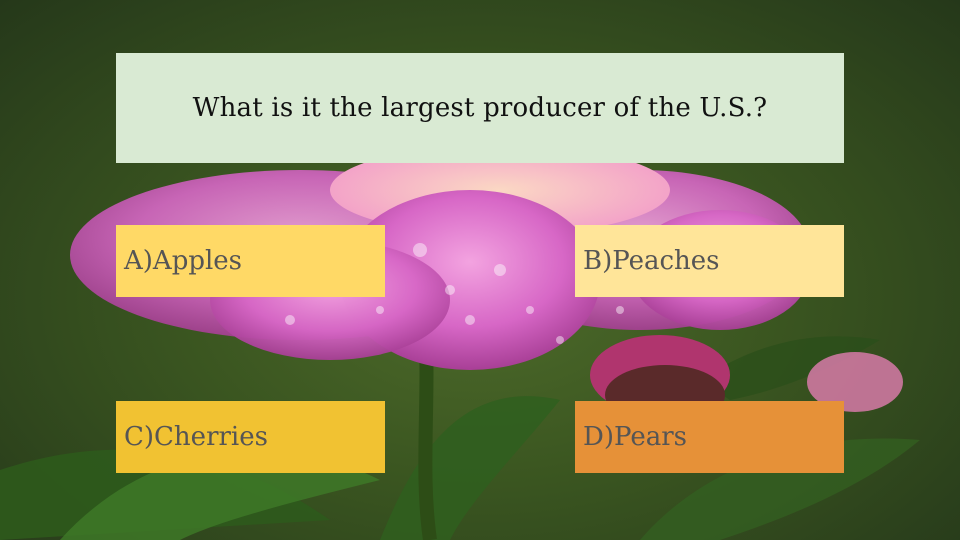 The image size is (960, 540). What do you see at coordinates (651, 261) in the screenshot?
I see `answer-option-b-label: B)Peaches` at bounding box center [651, 261].